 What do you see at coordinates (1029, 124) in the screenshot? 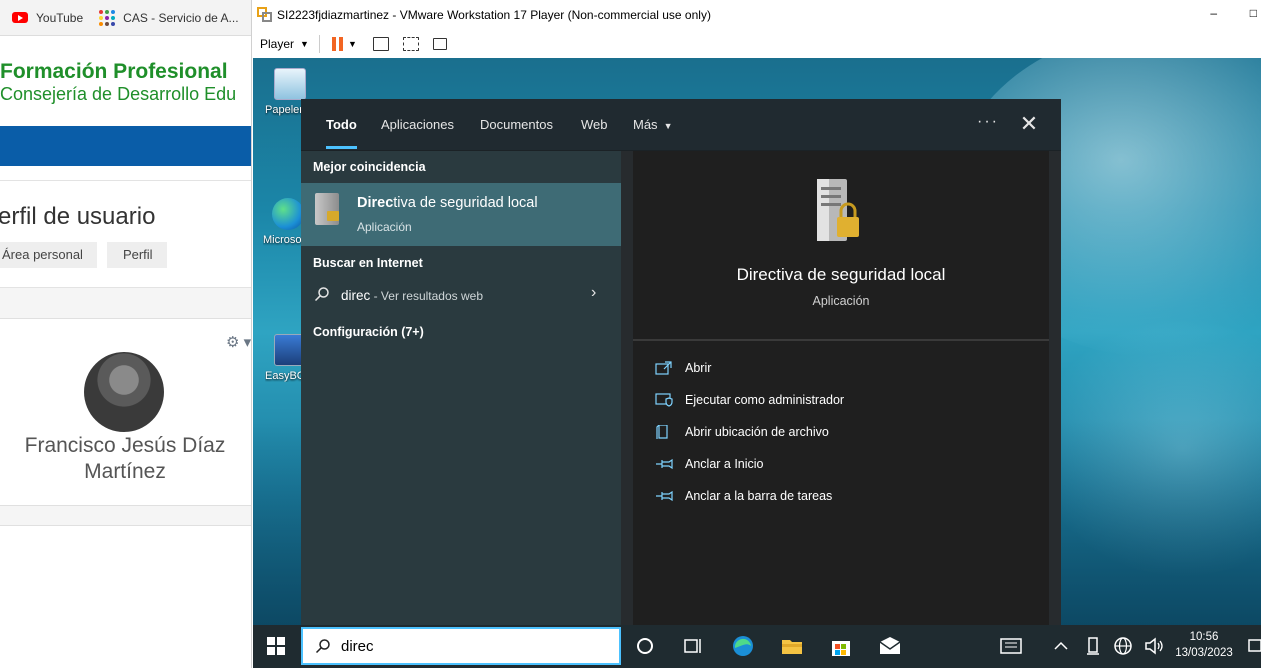
I see `close-button: ✕` at bounding box center [1029, 124].